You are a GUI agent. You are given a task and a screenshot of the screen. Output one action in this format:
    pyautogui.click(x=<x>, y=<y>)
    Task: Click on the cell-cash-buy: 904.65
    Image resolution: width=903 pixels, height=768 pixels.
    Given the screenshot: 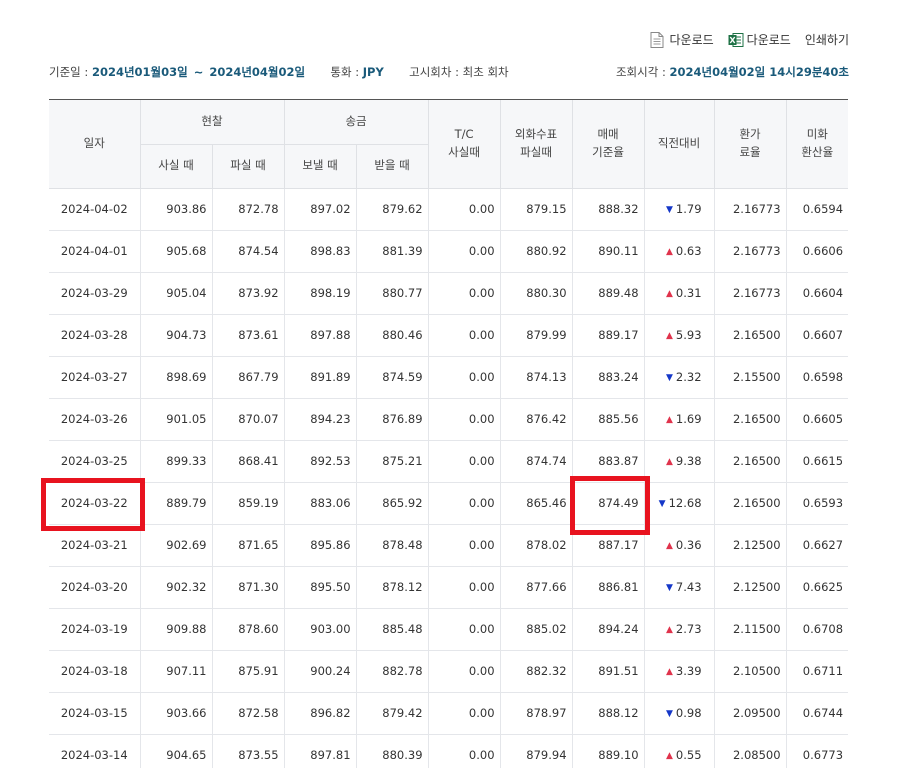 What is the action you would take?
    pyautogui.click(x=176, y=751)
    